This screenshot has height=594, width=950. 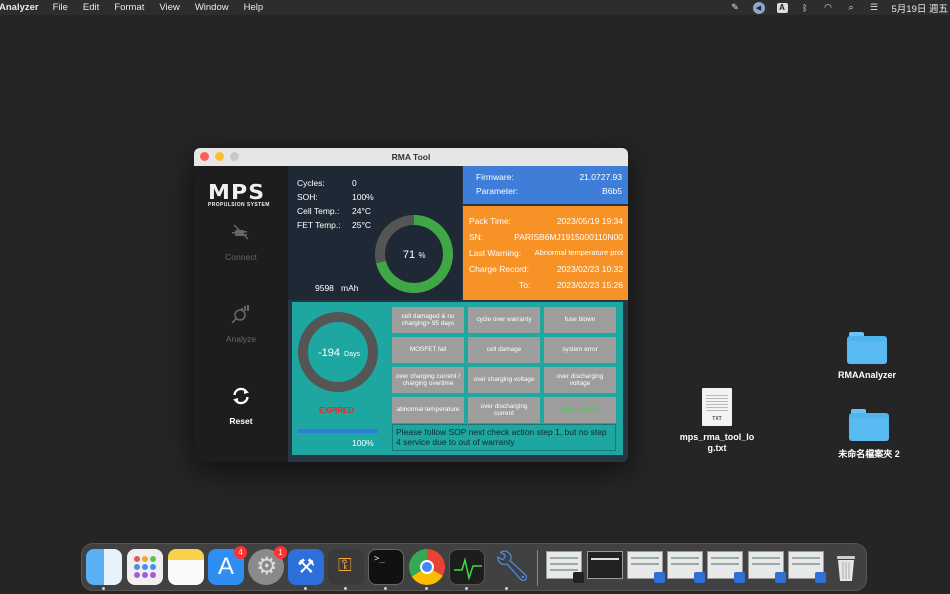 I want to click on cell-temp-row: Cell Temp.: 24°C, so click(x=334, y=211).